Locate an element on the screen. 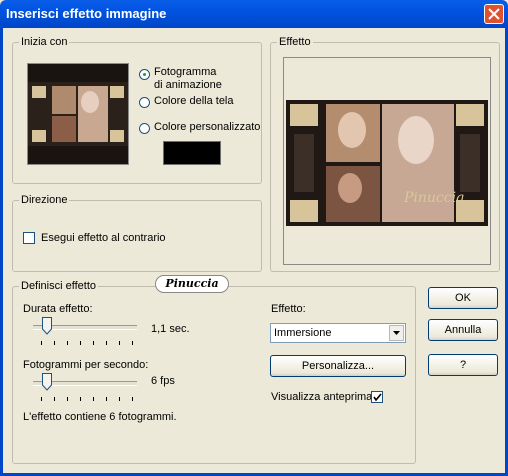  duration-label: Durata effetto: is located at coordinates (58, 309).